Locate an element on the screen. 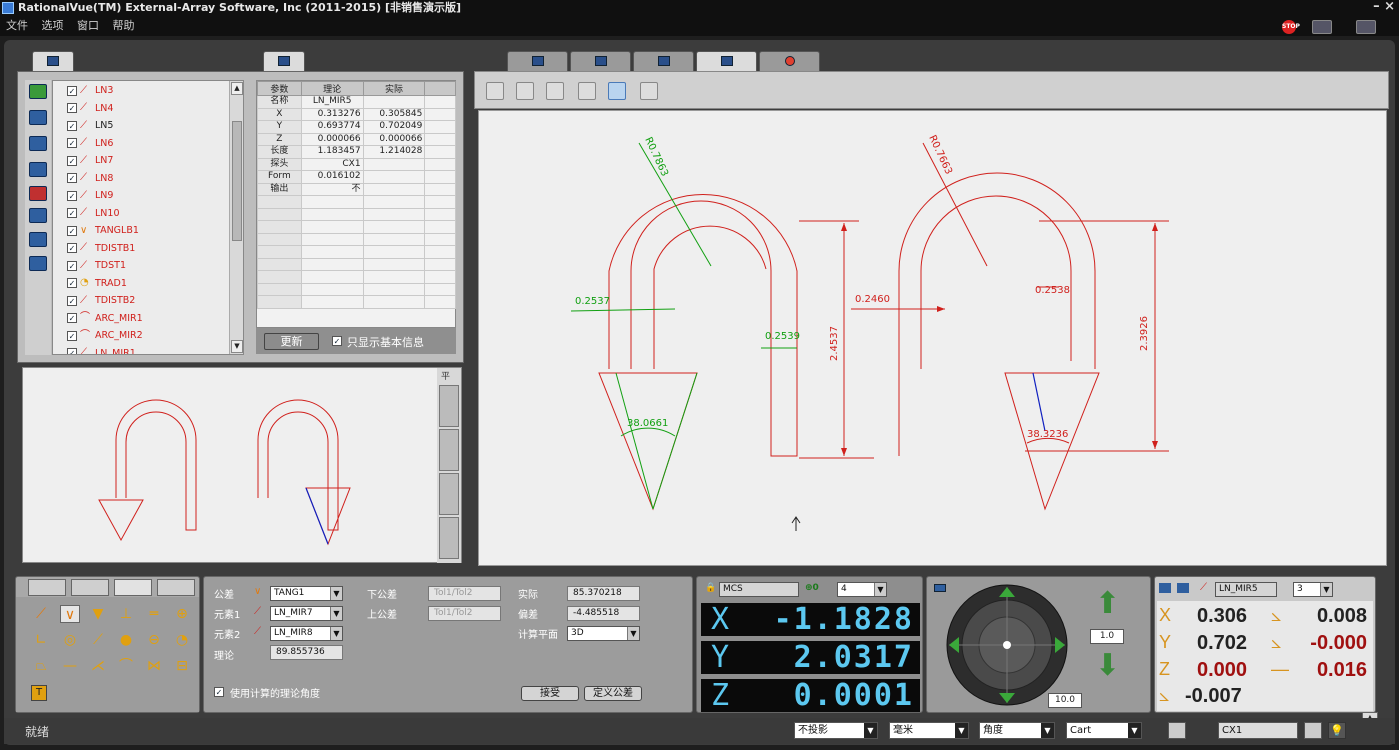  scroll-down-icon: ▼ is located at coordinates (237, 346).